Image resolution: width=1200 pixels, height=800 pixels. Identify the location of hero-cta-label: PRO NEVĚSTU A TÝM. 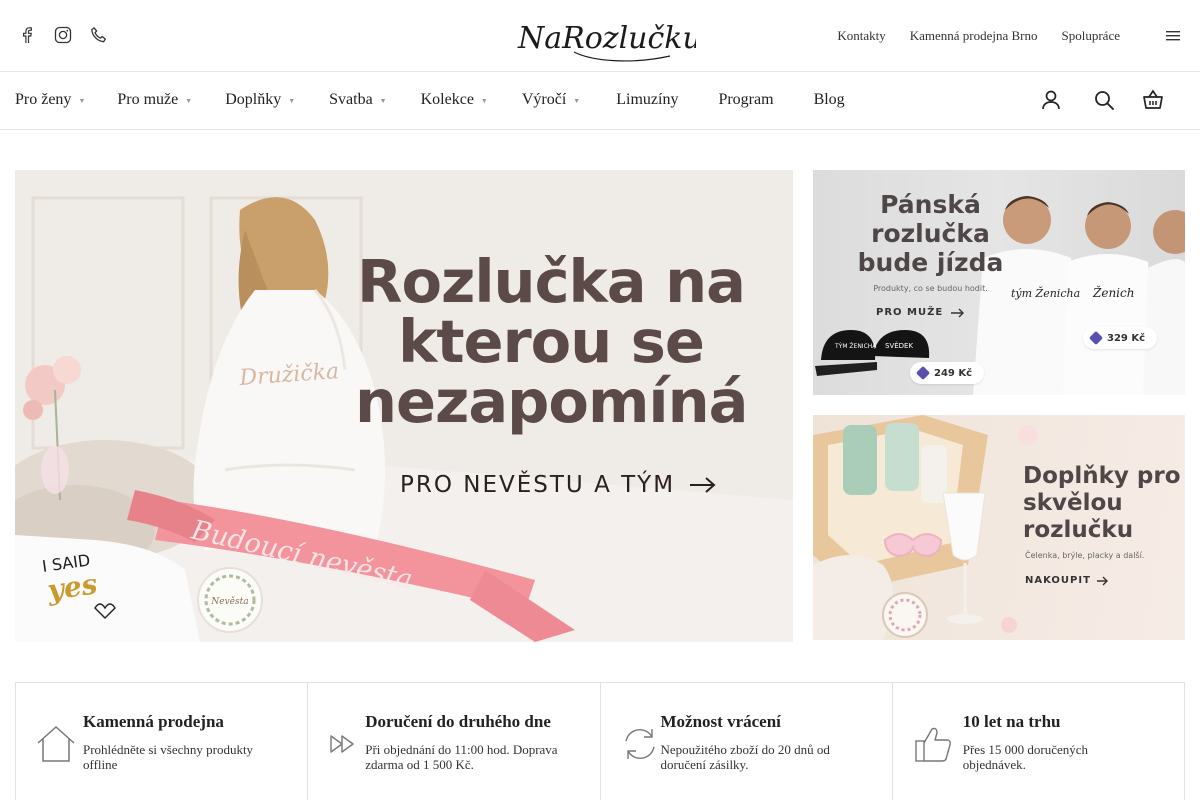
(538, 485).